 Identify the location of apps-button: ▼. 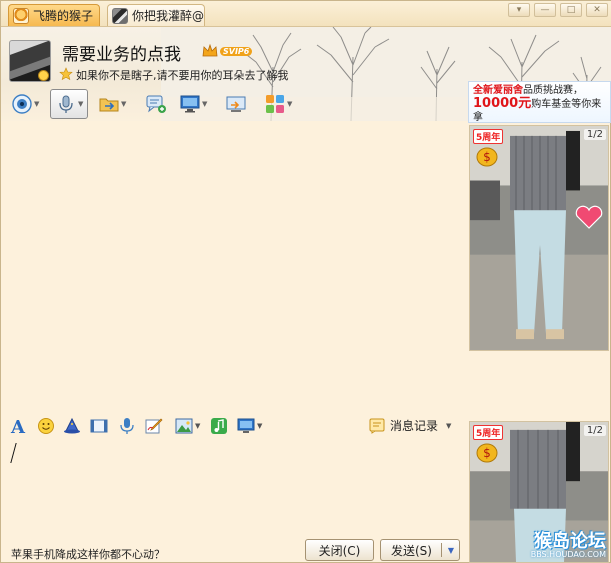
(278, 104).